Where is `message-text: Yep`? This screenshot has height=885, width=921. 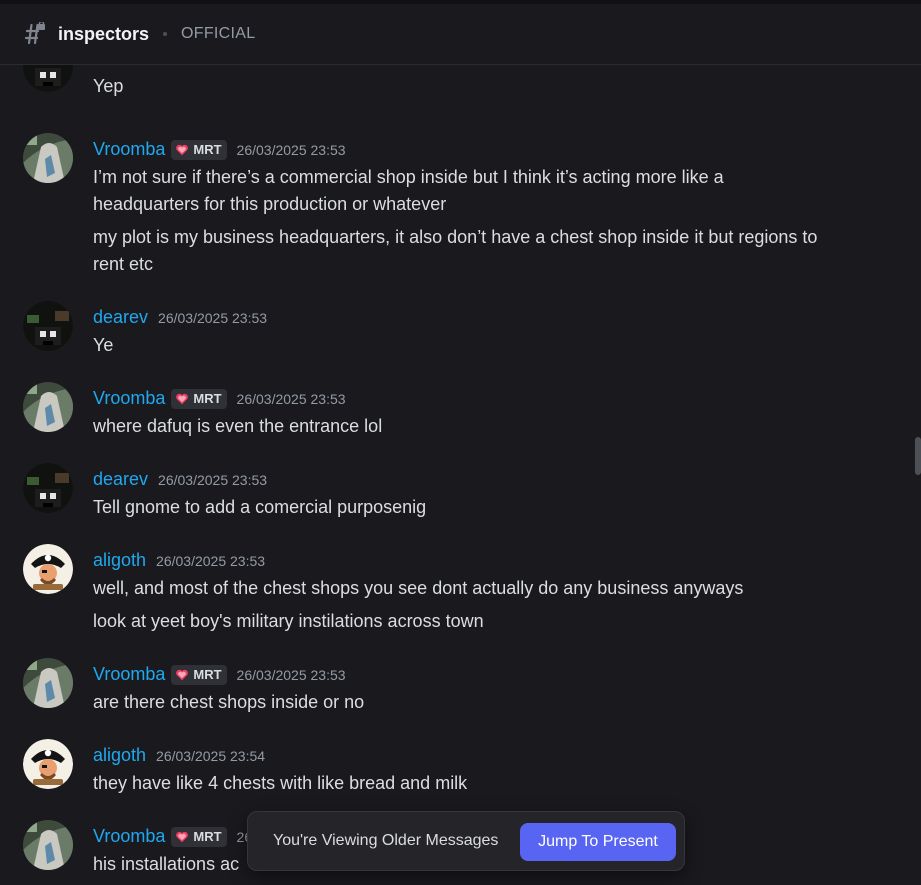
message-text: Yep is located at coordinates (108, 86).